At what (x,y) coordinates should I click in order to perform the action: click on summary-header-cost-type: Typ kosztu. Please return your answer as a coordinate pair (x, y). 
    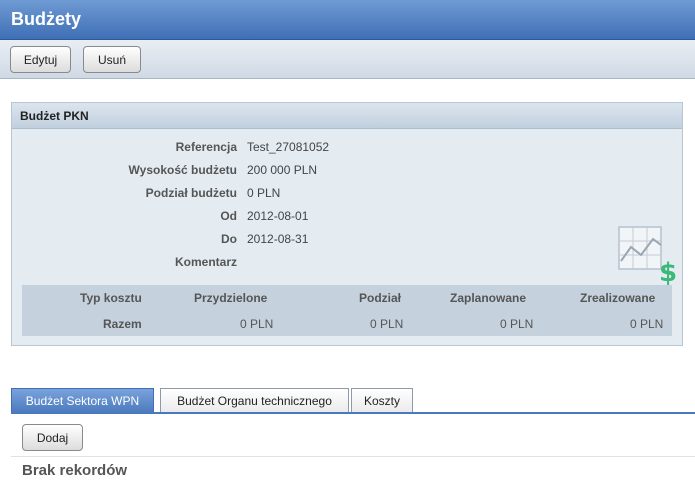
    Looking at the image, I should click on (111, 298).